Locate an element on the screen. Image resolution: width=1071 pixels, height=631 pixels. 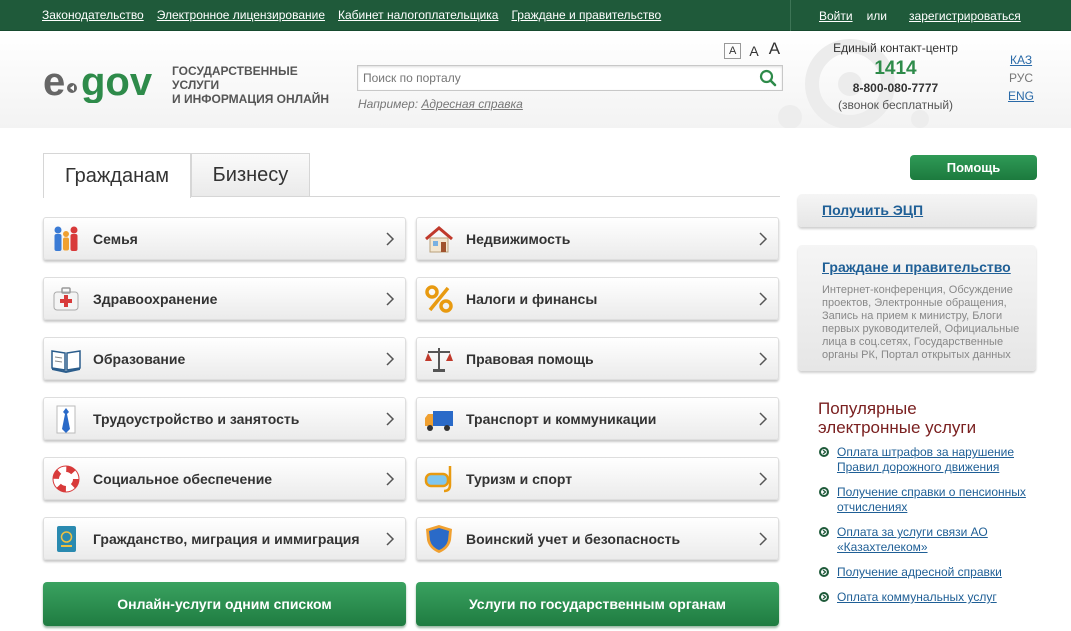
lang-eng: ENG is located at coordinates (1021, 96).